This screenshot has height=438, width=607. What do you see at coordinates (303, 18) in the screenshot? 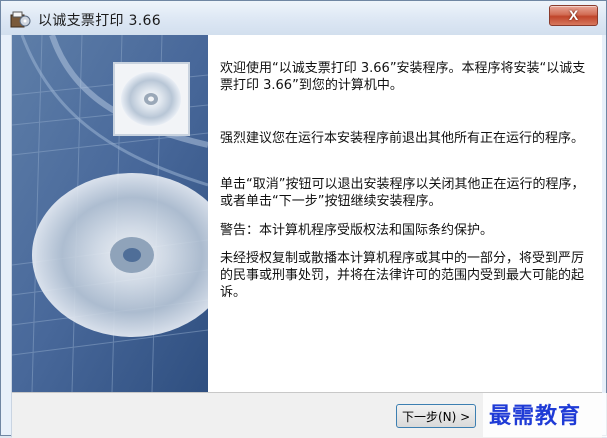
I see `title-bar: 以诚支票打印 3.66 X` at bounding box center [303, 18].